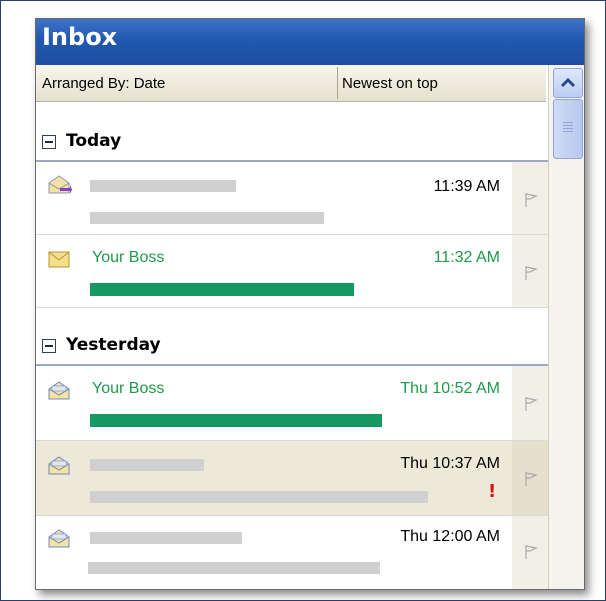 This screenshot has height=601, width=606. I want to click on scroll-up-icon, so click(568, 82).